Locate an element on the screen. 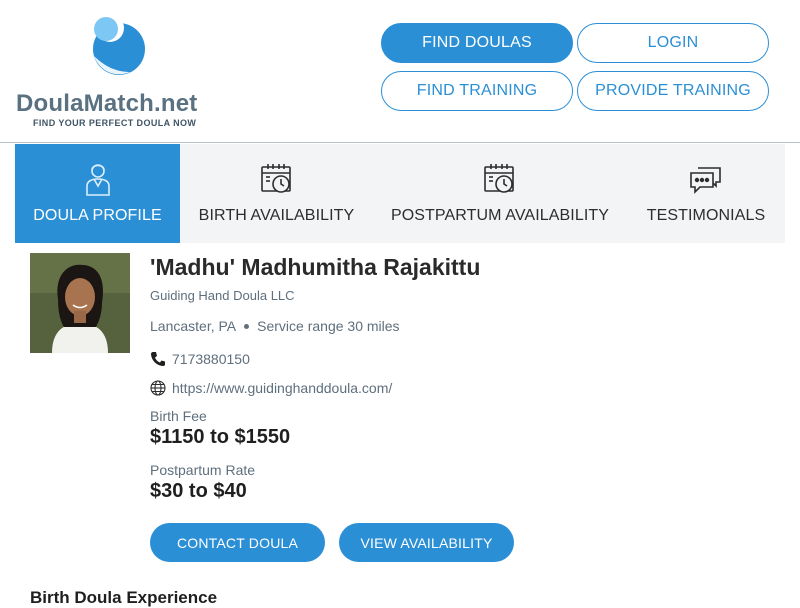 This screenshot has width=800, height=608. contact-doula-button: CONTACT DOULA is located at coordinates (237, 542).